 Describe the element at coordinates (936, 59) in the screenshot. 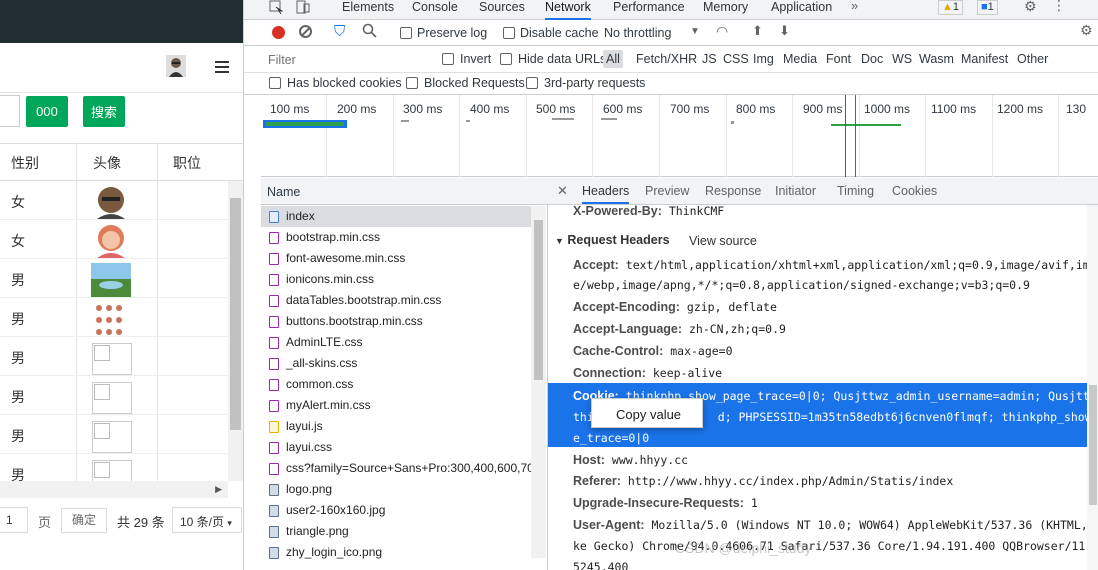

I see `type-filter-wasm: Wasm` at that location.